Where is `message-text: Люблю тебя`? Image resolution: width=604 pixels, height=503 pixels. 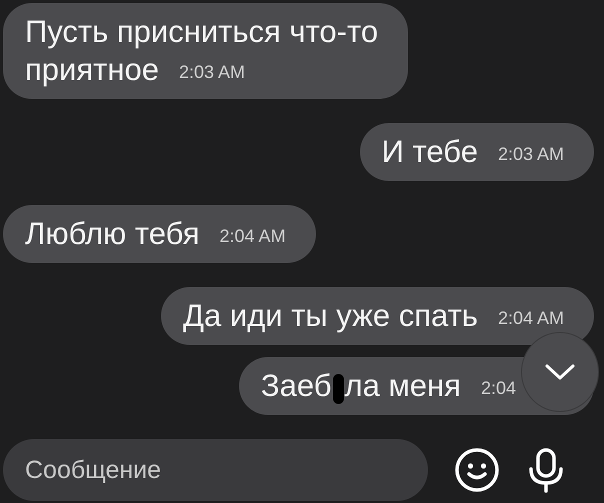 message-text: Люблю тебя is located at coordinates (112, 234).